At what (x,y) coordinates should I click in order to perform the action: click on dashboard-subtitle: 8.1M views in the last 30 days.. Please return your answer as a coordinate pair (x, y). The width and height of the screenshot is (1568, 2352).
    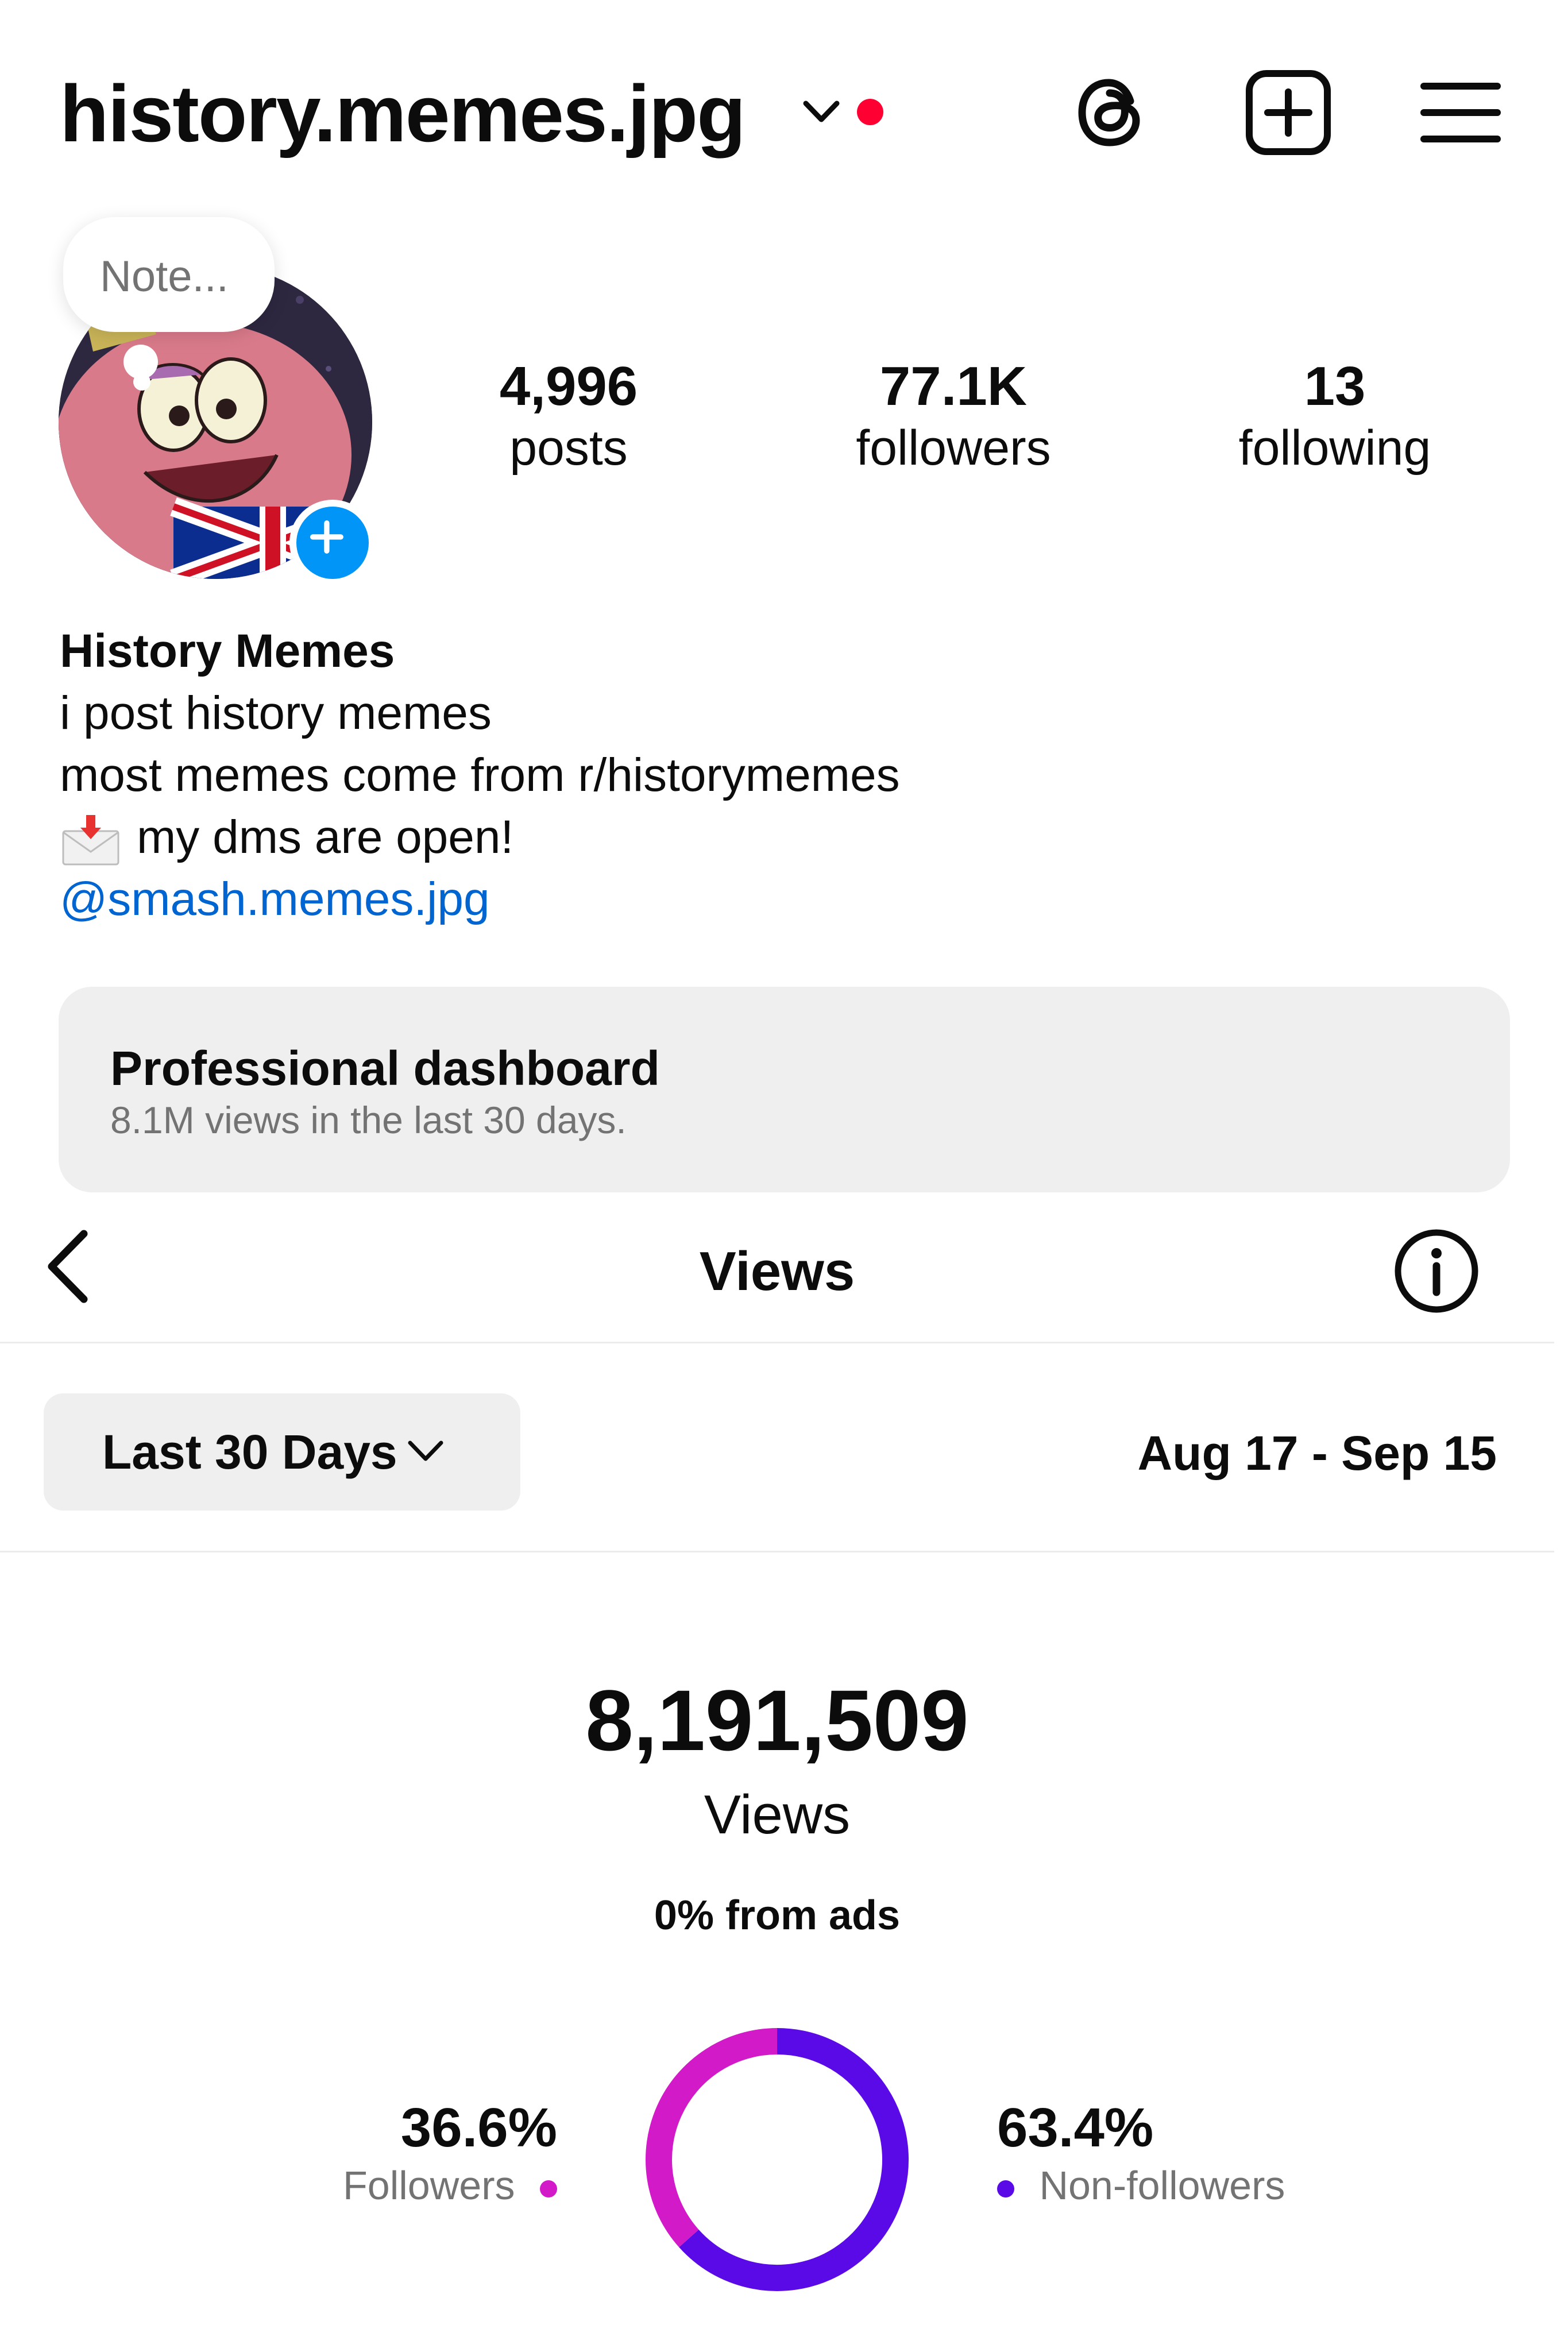
    Looking at the image, I should click on (368, 1120).